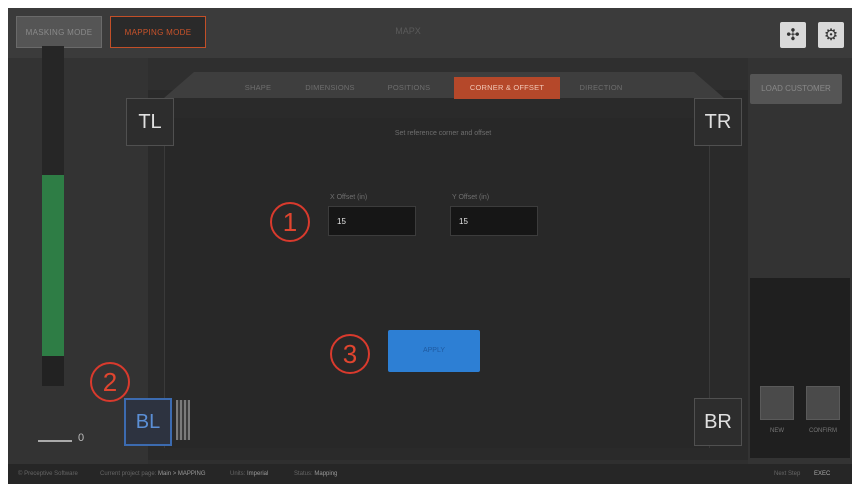 Image resolution: width=852 pixels, height=484 pixels. Describe the element at coordinates (183, 420) in the screenshot. I see `drag-handle` at that location.